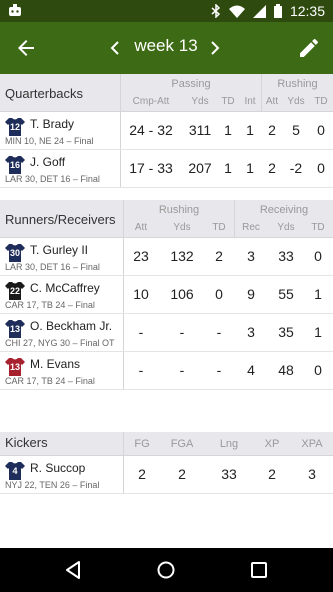 This screenshot has height=592, width=333. What do you see at coordinates (200, 168) in the screenshot?
I see `stat-cell: 207` at bounding box center [200, 168].